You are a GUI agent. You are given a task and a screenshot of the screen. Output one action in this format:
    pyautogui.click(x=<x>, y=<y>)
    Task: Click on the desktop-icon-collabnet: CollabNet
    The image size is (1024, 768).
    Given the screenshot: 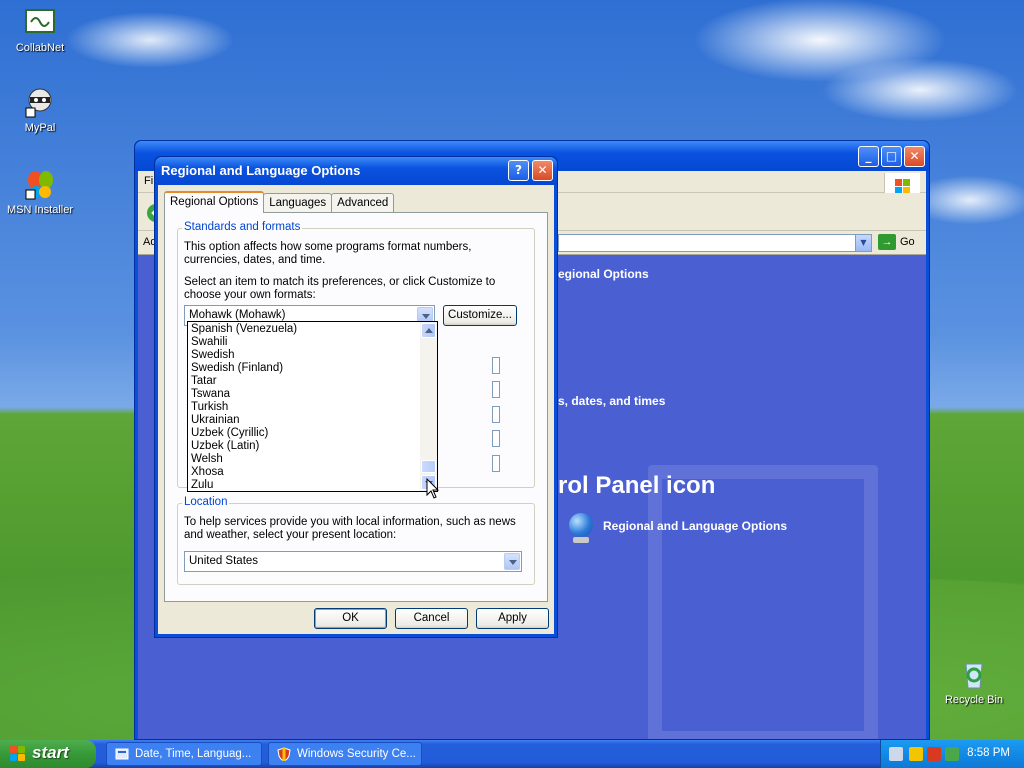 What is the action you would take?
    pyautogui.click(x=40, y=30)
    